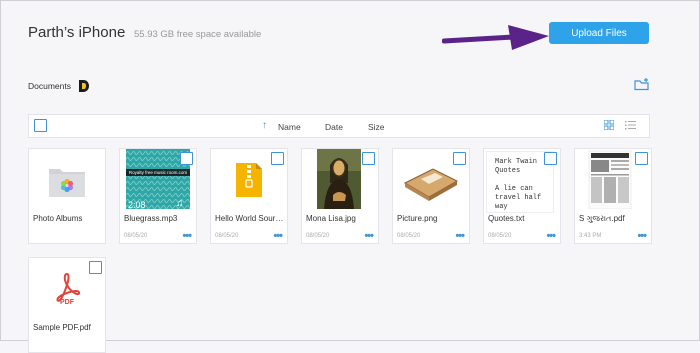 The width and height of the screenshot is (700, 353). Describe the element at coordinates (340, 196) in the screenshot. I see `file-card-mona-lisa: Mona Lisa.jpg 08/05/20 •••` at that location.